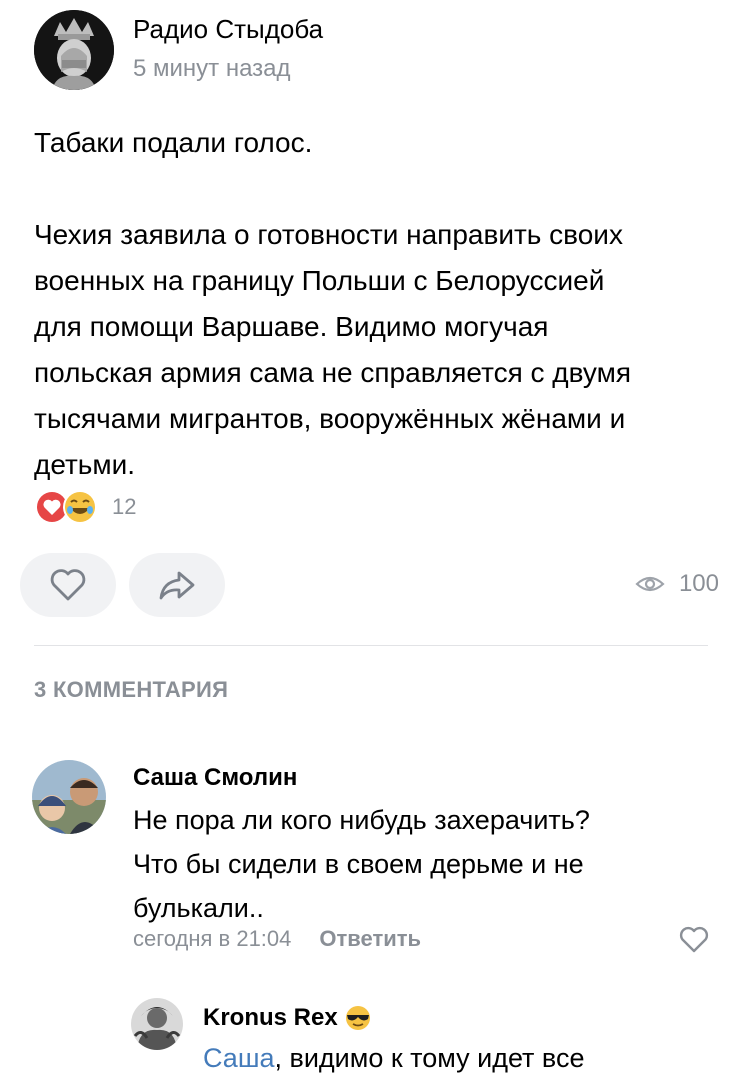  I want to click on post-line: детьми., so click(85, 464).